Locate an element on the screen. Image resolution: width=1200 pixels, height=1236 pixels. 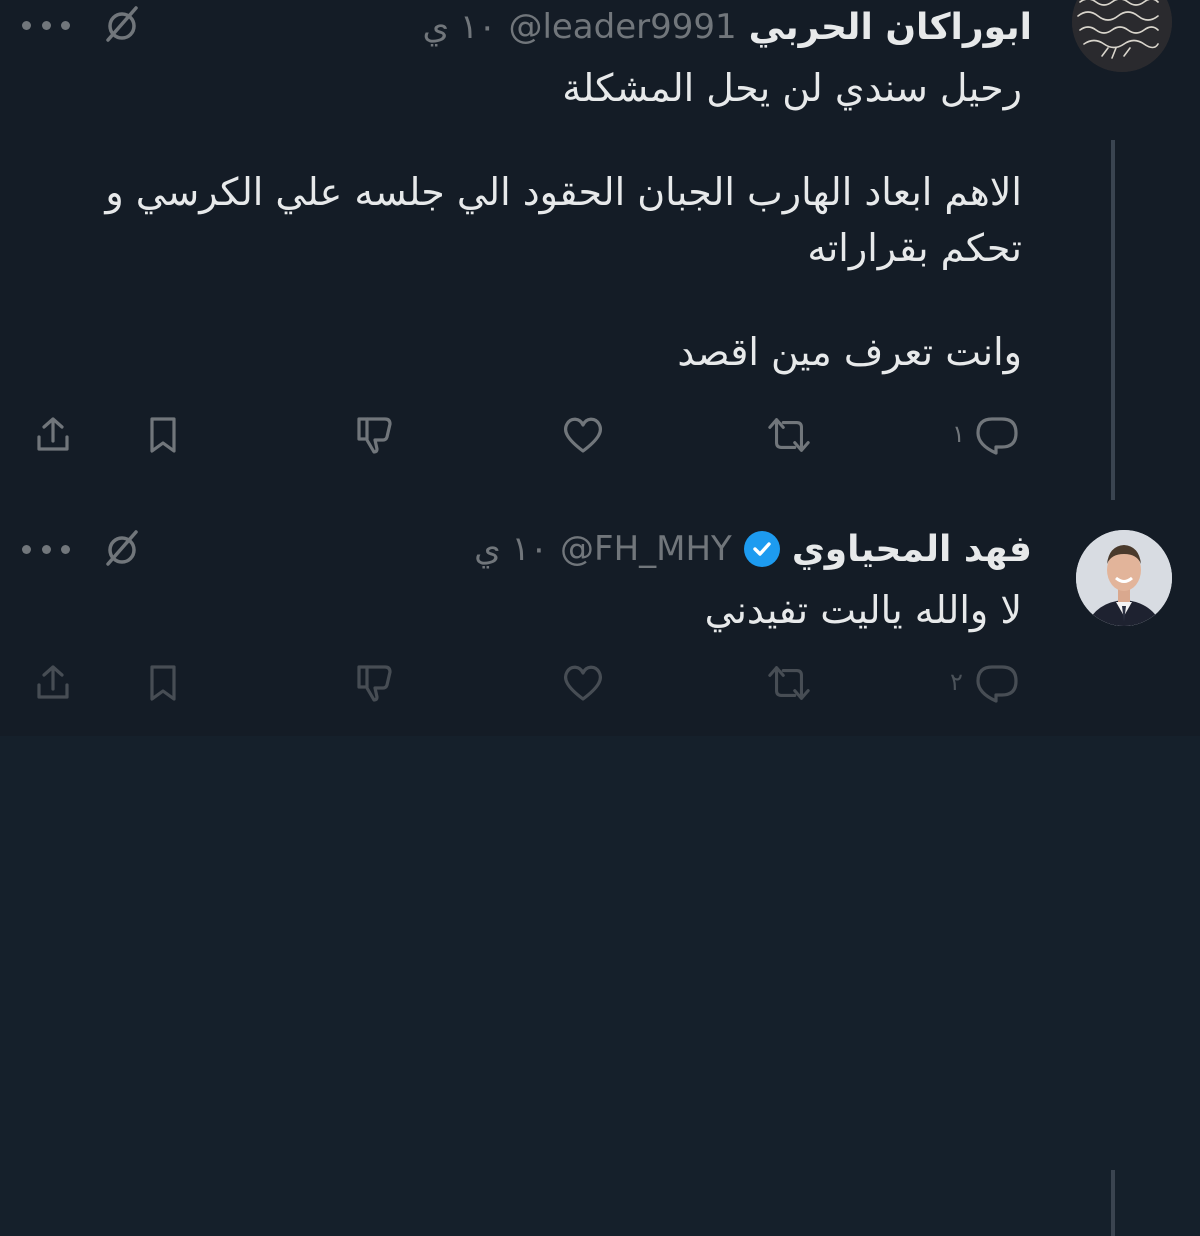
verified-badge-icon is located at coordinates (761, 549).